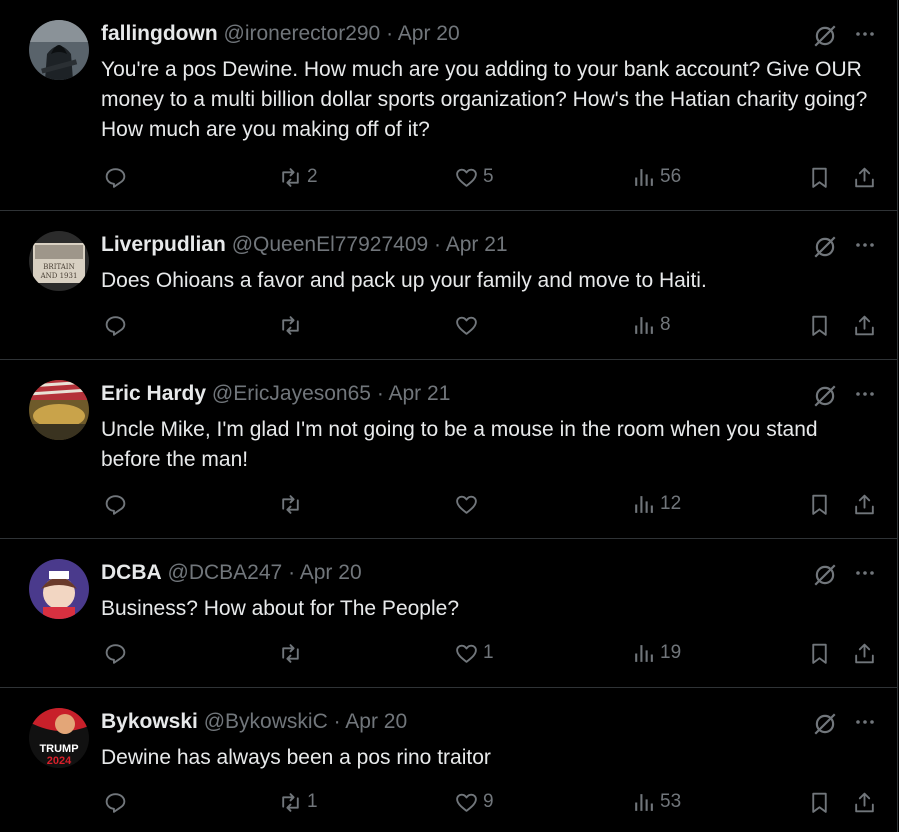 This screenshot has height=832, width=899. What do you see at coordinates (449, 177) in the screenshot?
I see `action-bar: 2 5 56` at bounding box center [449, 177].